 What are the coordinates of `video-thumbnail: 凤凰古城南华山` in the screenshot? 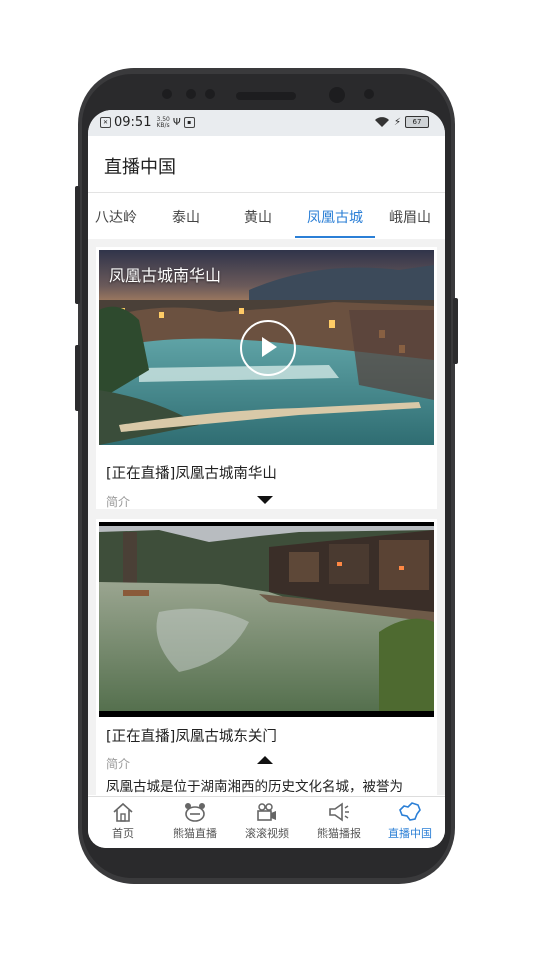 It's located at (266, 347).